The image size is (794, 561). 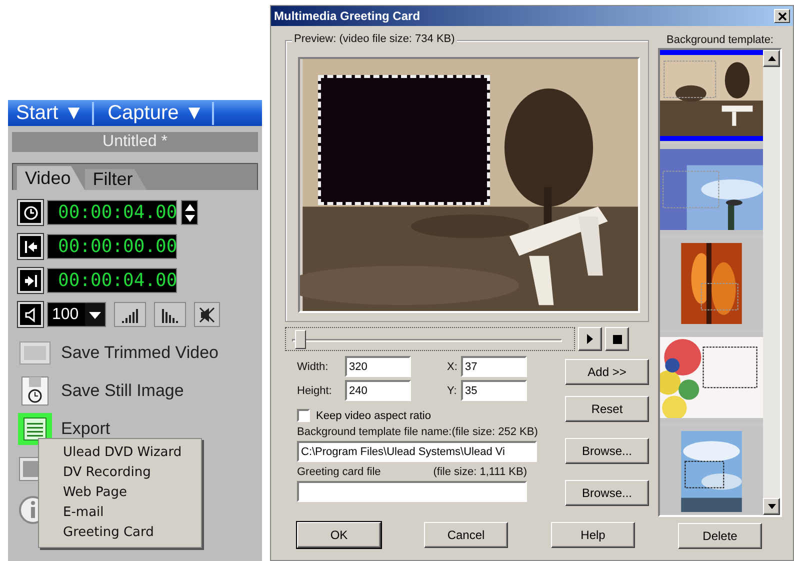 I want to click on volume-dropdown: 100, so click(x=76, y=314).